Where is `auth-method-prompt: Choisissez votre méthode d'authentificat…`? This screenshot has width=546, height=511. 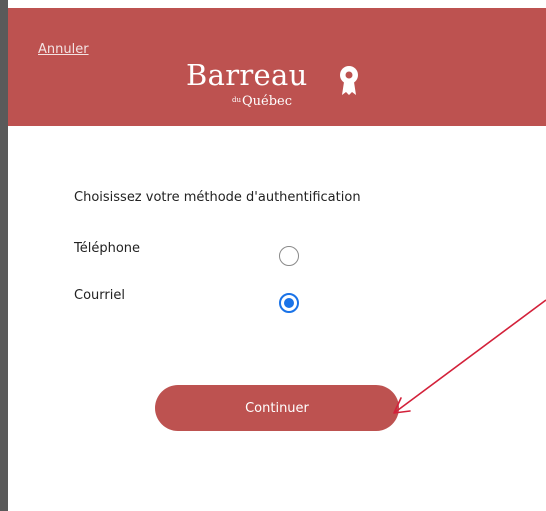
auth-method-prompt: Choisissez votre méthode d'authentificat… is located at coordinates (217, 197).